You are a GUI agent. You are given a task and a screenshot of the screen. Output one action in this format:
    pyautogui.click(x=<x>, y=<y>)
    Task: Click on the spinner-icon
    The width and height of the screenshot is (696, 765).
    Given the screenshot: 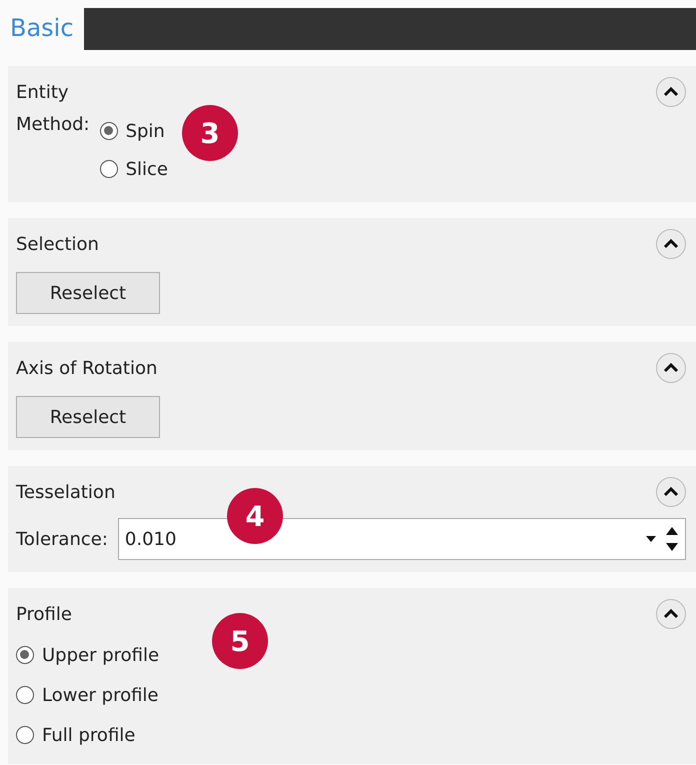 What is the action you would take?
    pyautogui.click(x=672, y=539)
    